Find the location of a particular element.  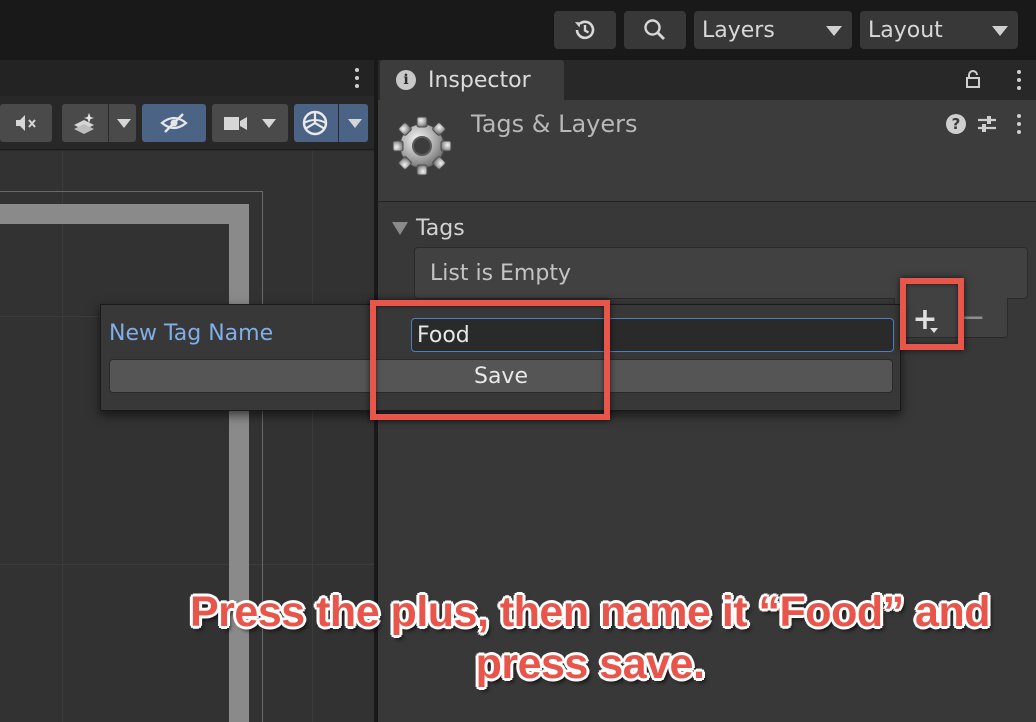

layout-dropdown-label: Layout is located at coordinates (905, 30).